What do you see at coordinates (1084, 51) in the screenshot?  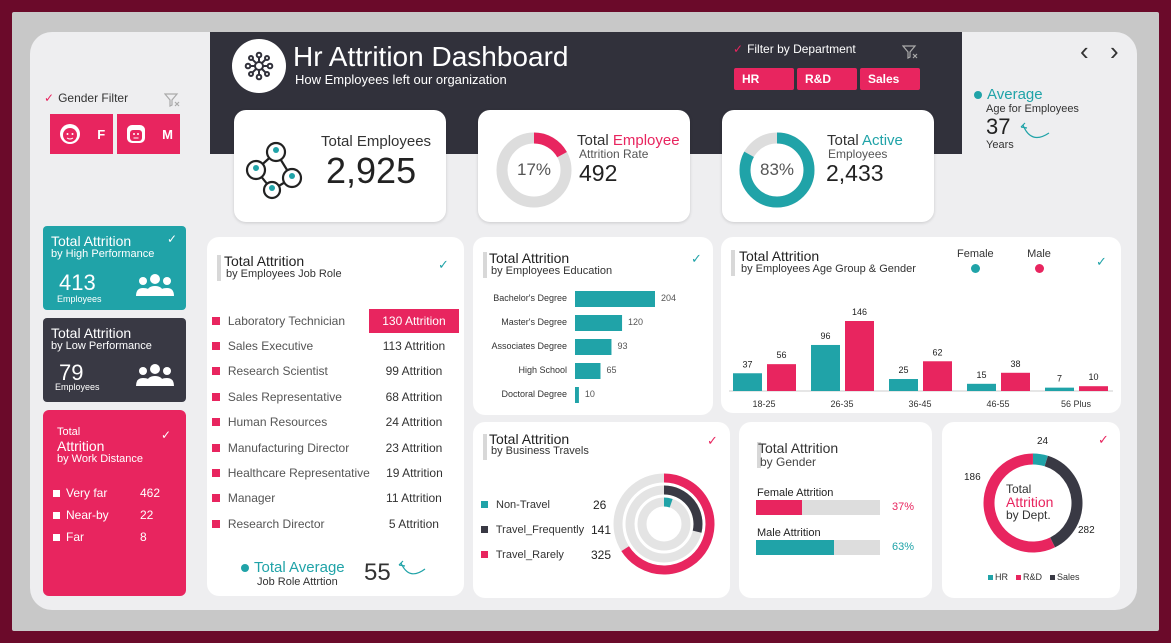 I see `prev-arrow-icon: ‹` at bounding box center [1084, 51].